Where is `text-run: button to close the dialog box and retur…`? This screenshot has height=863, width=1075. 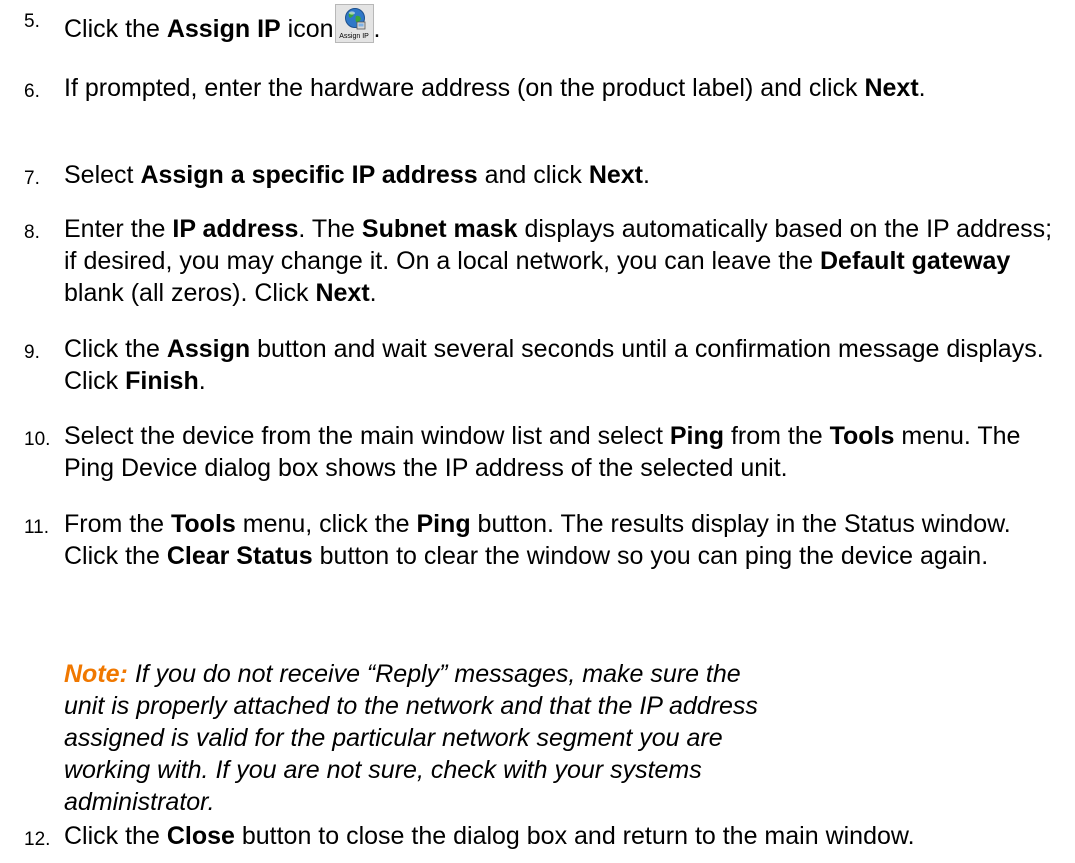
text-run: button to close the dialog box and retur… is located at coordinates (574, 836).